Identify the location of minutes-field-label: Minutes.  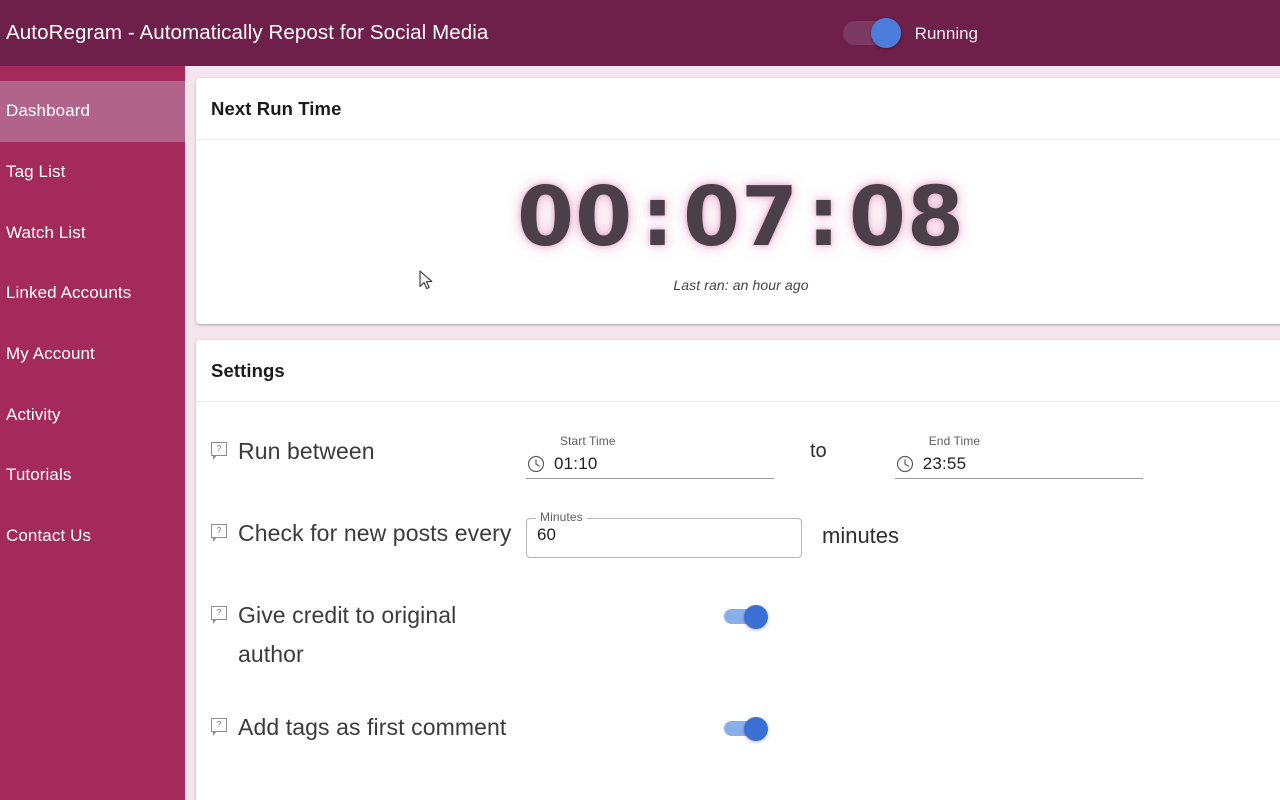
(561, 517).